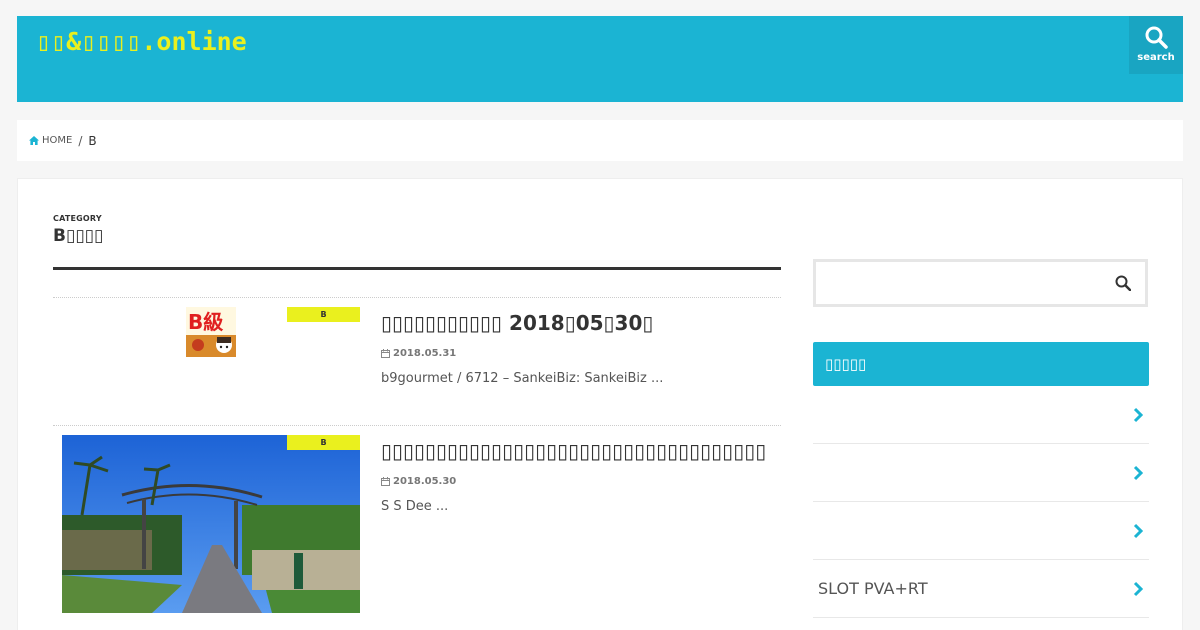 Image resolution: width=1200 pixels, height=630 pixels. What do you see at coordinates (205, 322) in the screenshot?
I see `thumb-text: B級` at bounding box center [205, 322].